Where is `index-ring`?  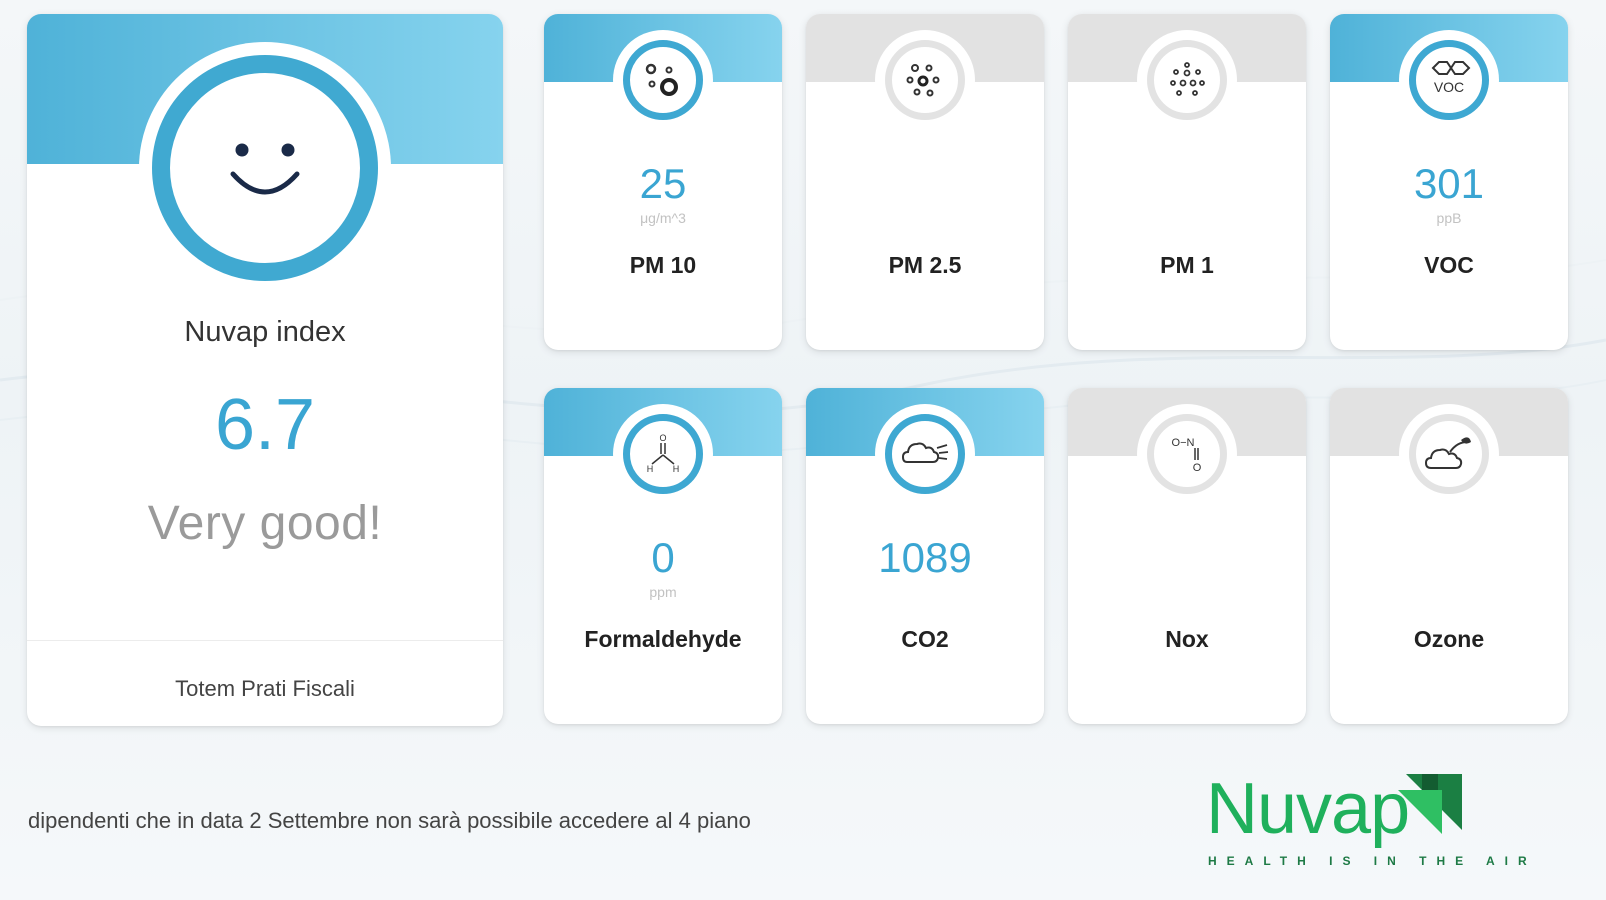
index-ring is located at coordinates (265, 168).